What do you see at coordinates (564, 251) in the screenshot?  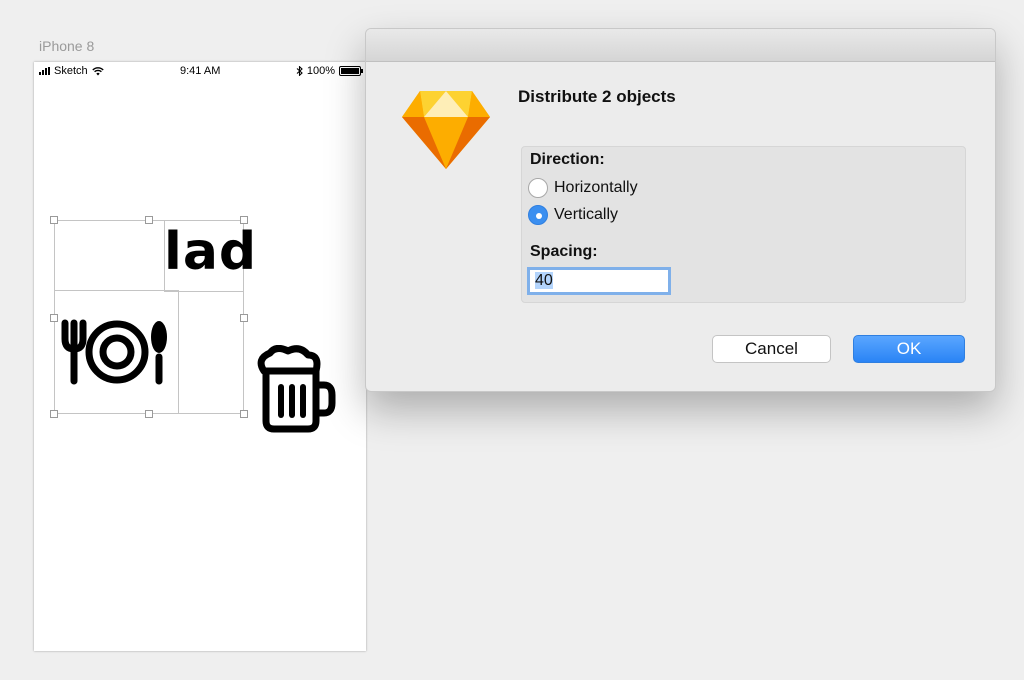 I see `spacing-label: Spacing:` at bounding box center [564, 251].